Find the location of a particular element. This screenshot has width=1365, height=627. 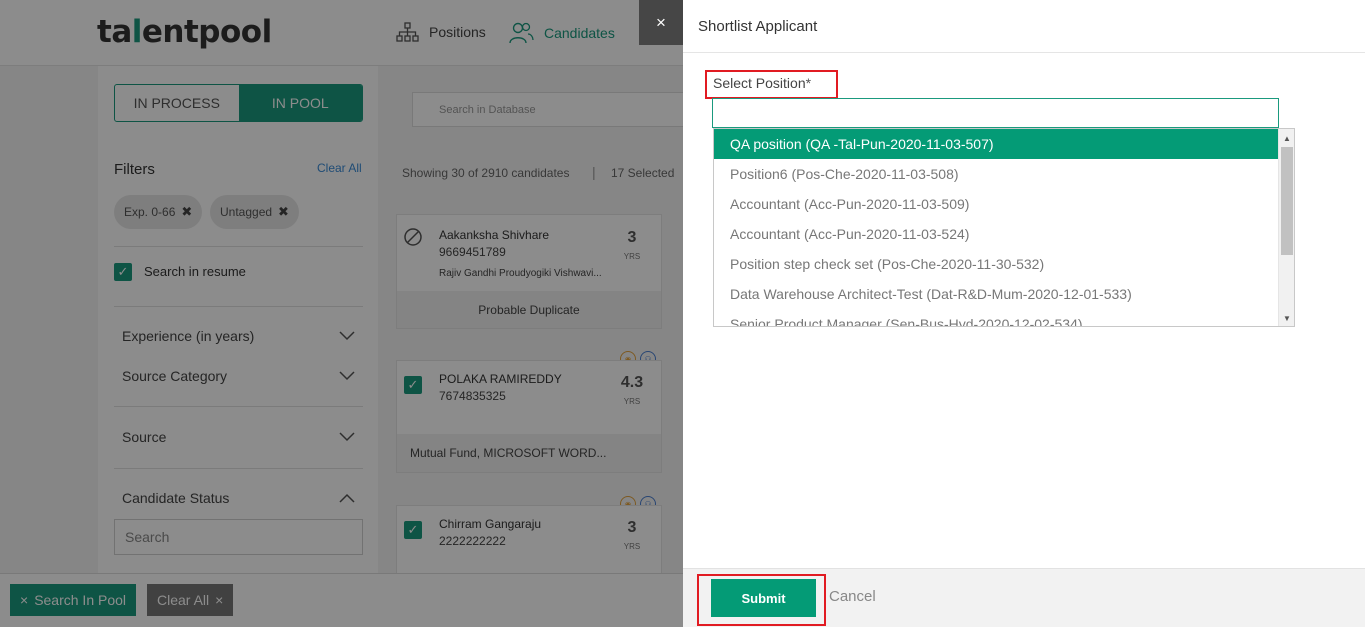

cancel-link: Cancel is located at coordinates (852, 596).